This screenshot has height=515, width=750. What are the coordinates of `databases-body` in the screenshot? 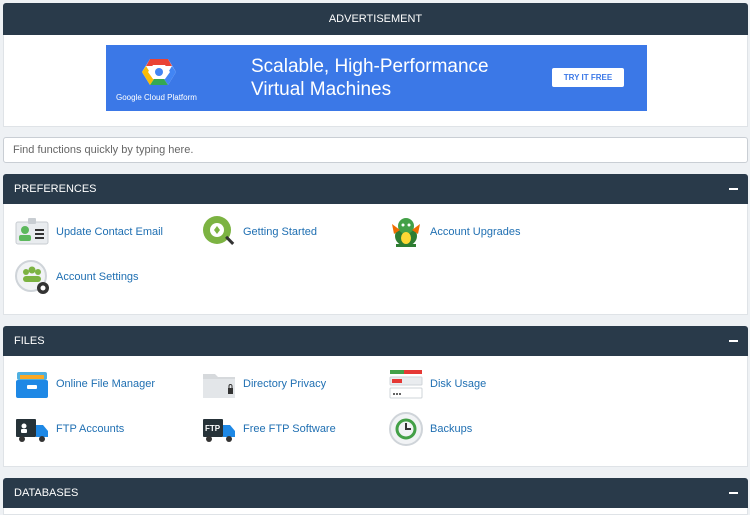 It's located at (375, 511).